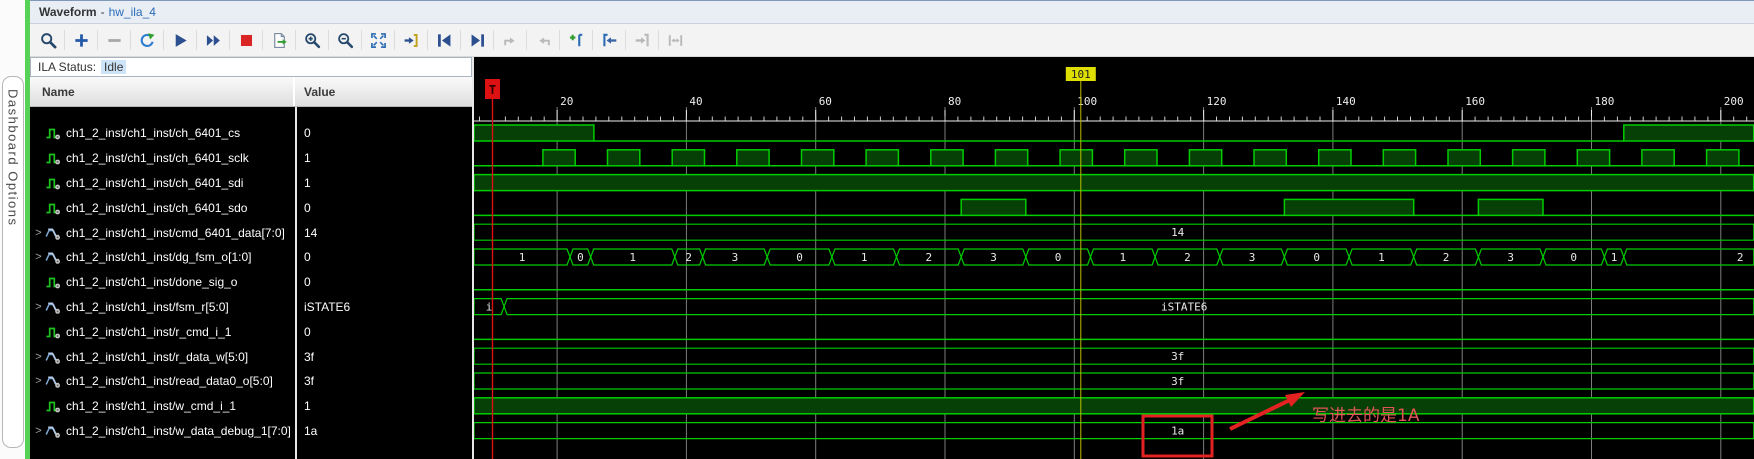 This screenshot has height=459, width=1754. What do you see at coordinates (892, 12) in the screenshot?
I see `titlebar: Waveform - hw_ila_4` at bounding box center [892, 12].